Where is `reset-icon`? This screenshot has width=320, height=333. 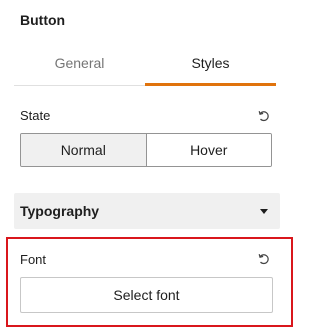
reset-icon is located at coordinates (264, 116).